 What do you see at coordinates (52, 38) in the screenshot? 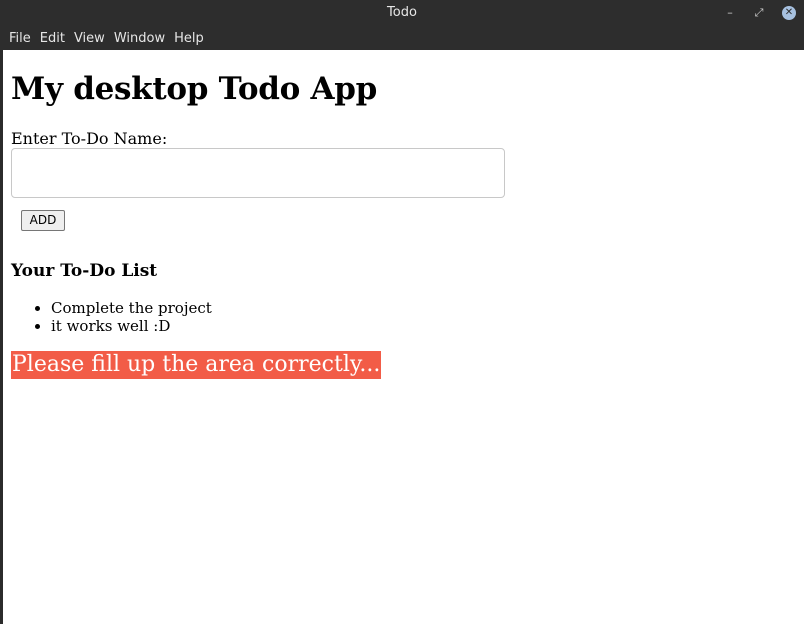
I see `menu-edit: Edit` at bounding box center [52, 38].